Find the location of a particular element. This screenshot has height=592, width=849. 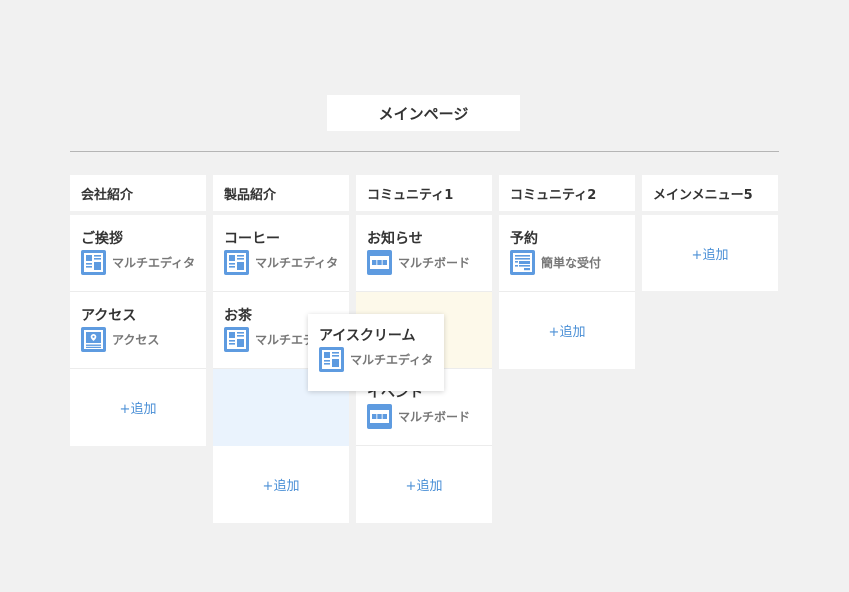

form-icon is located at coordinates (522, 262).